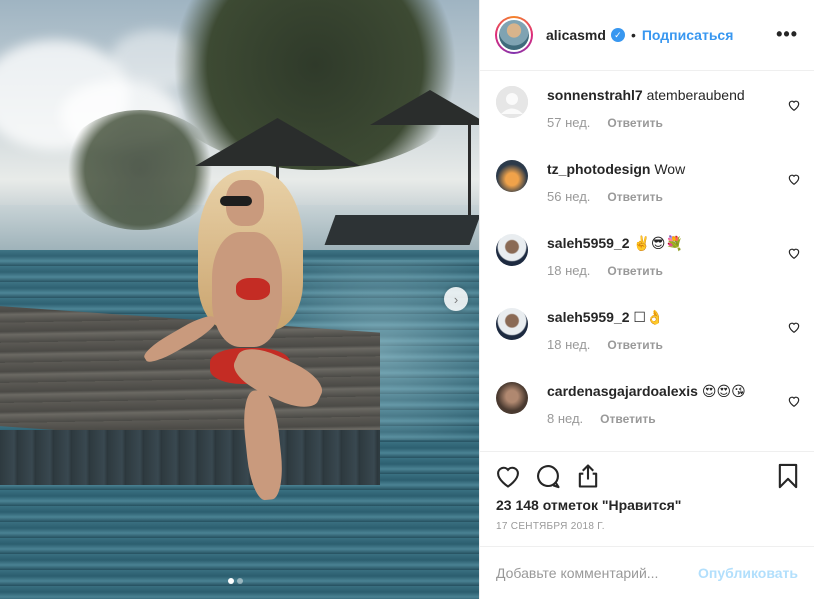 Image resolution: width=814 pixels, height=599 pixels. Describe the element at coordinates (568, 122) in the screenshot. I see `comment-age: 57 нед.` at that location.